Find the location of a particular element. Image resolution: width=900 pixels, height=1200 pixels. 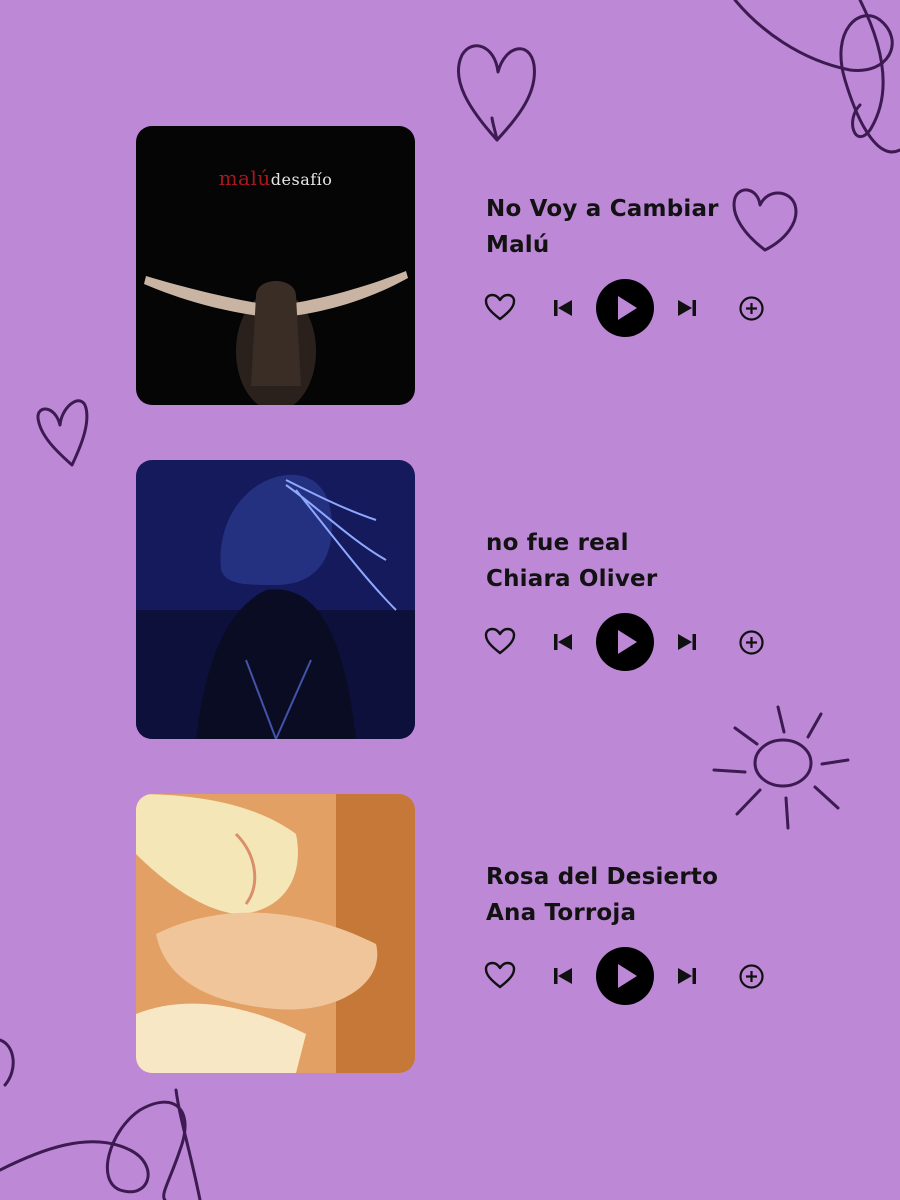

track-artist: Chiara Oliver is located at coordinates (572, 579).